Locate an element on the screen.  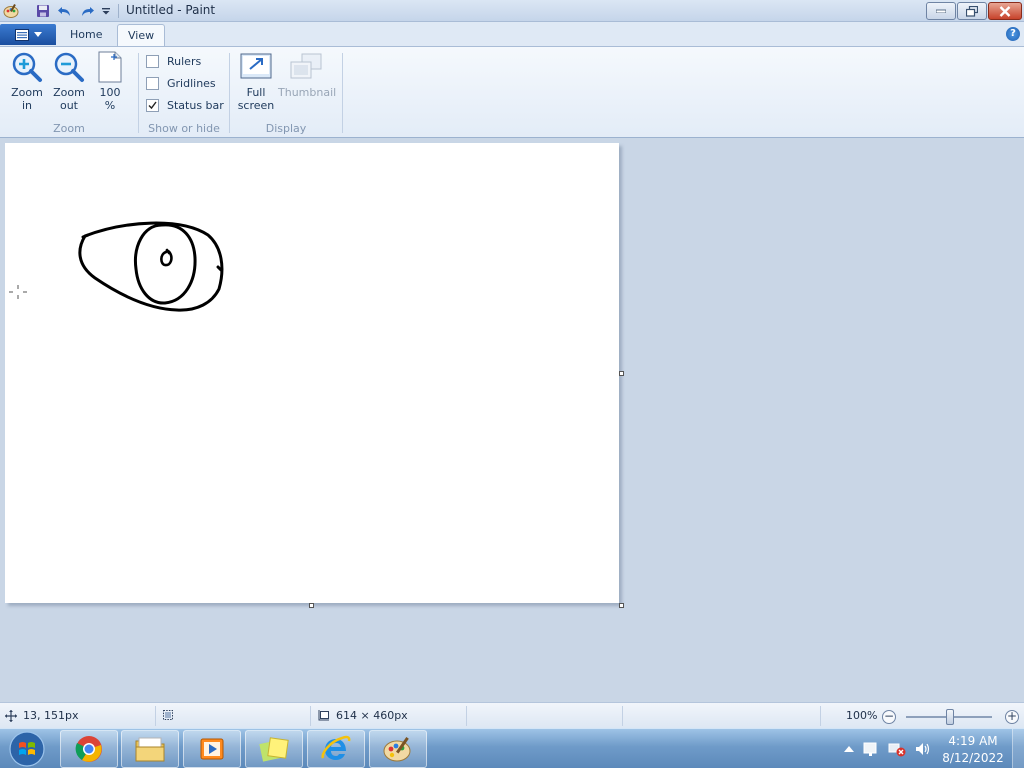
zoom-in-button: Zoom in is located at coordinates (27, 81).